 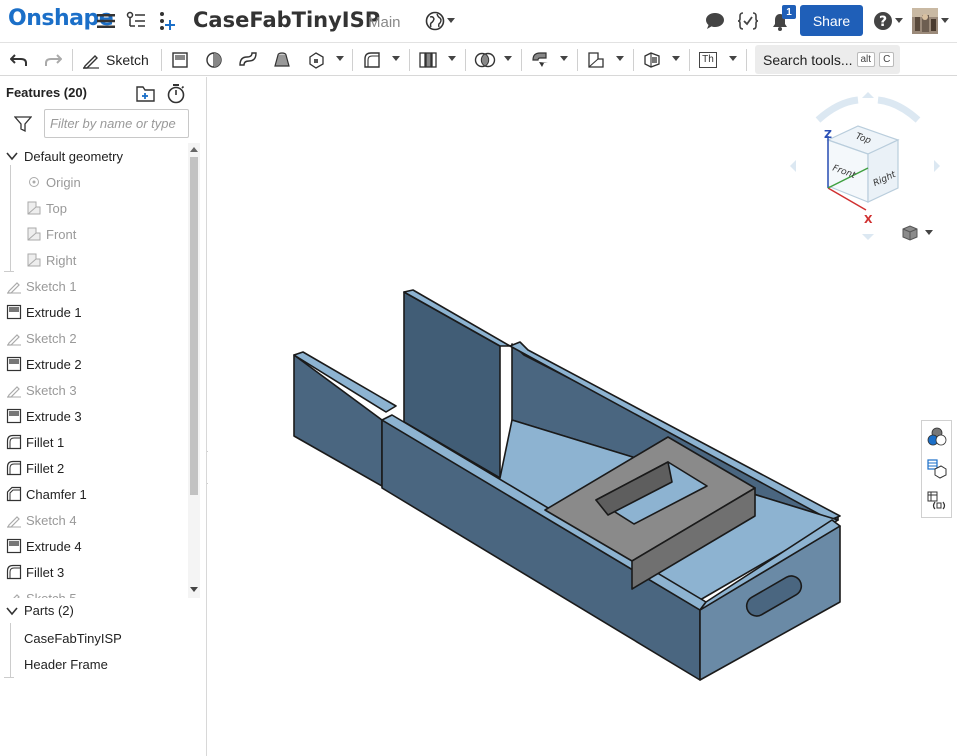 What do you see at coordinates (94, 546) in the screenshot?
I see `feature-item-extrude-4: Extrude 4` at bounding box center [94, 546].